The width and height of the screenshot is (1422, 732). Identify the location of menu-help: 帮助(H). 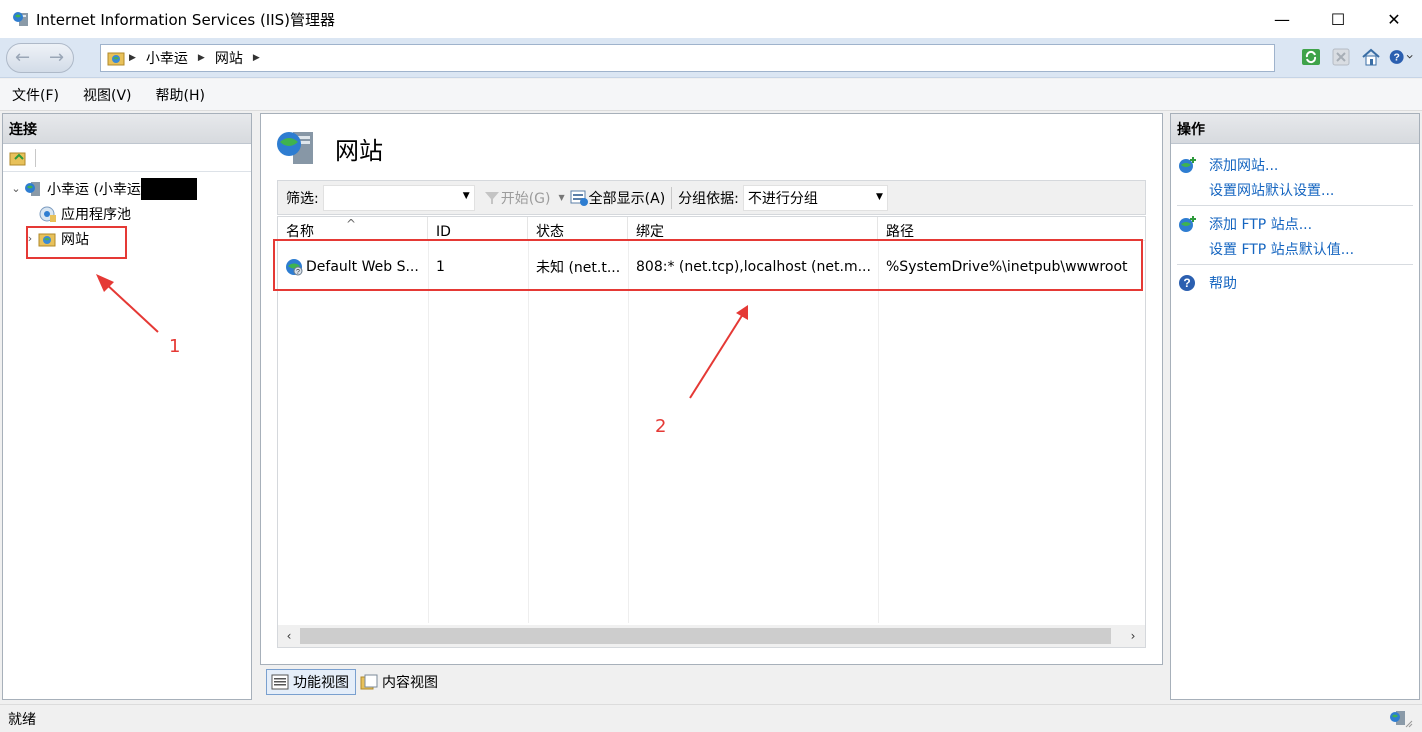
(180, 95).